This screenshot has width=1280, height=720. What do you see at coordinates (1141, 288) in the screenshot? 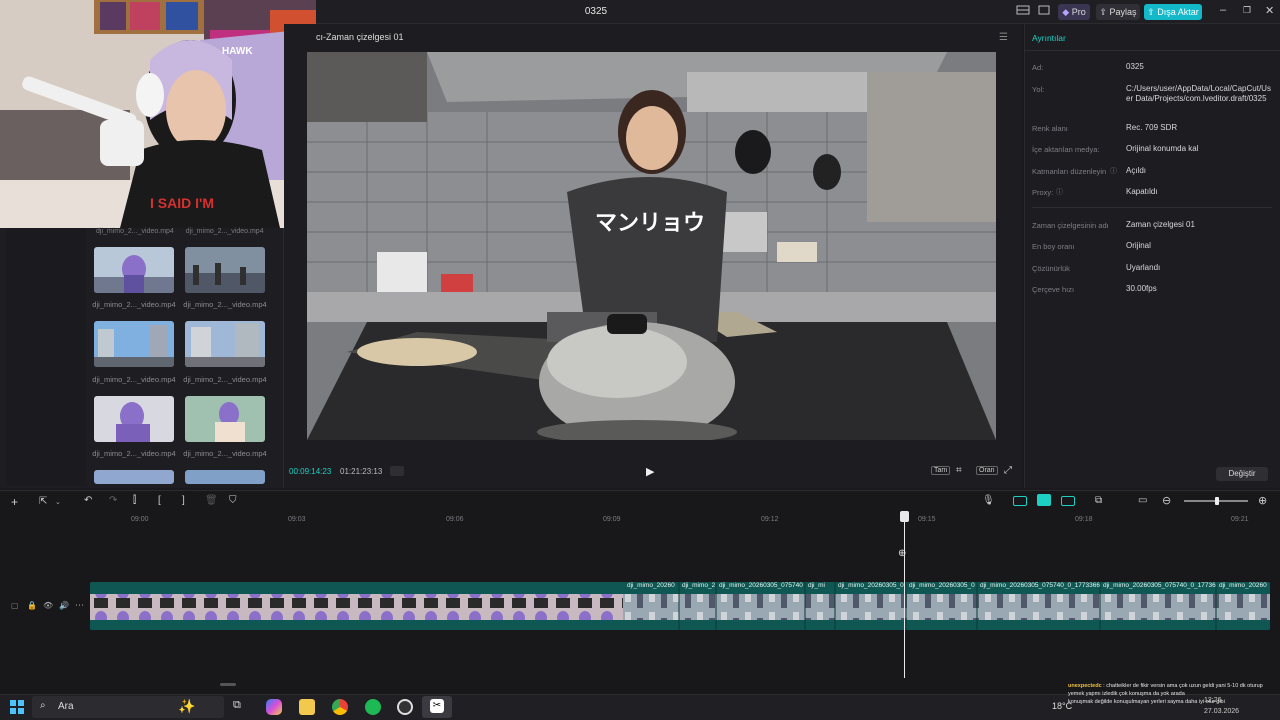
I see `detail-value: 30.00fps` at bounding box center [1141, 288].